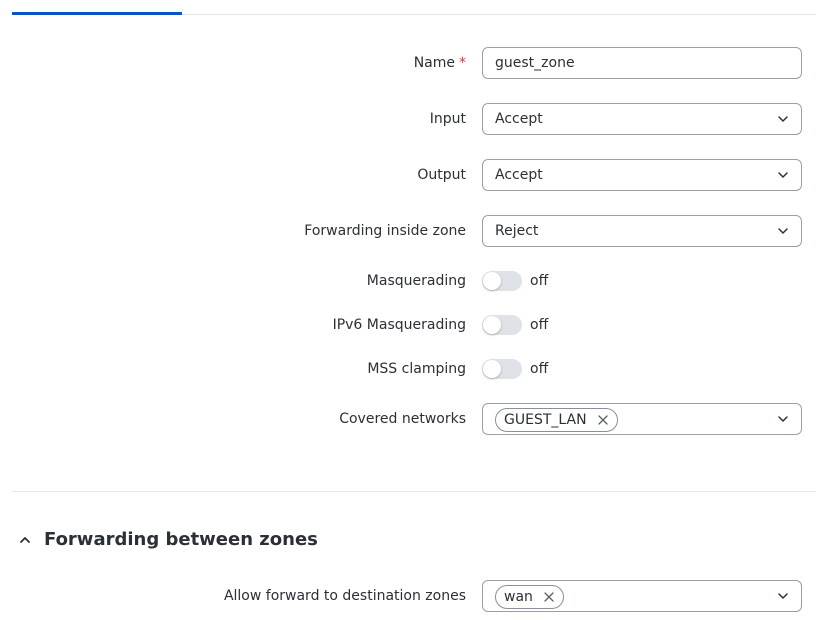 The image size is (816, 620). What do you see at coordinates (414, 7) in the screenshot?
I see `tab-bar` at bounding box center [414, 7].